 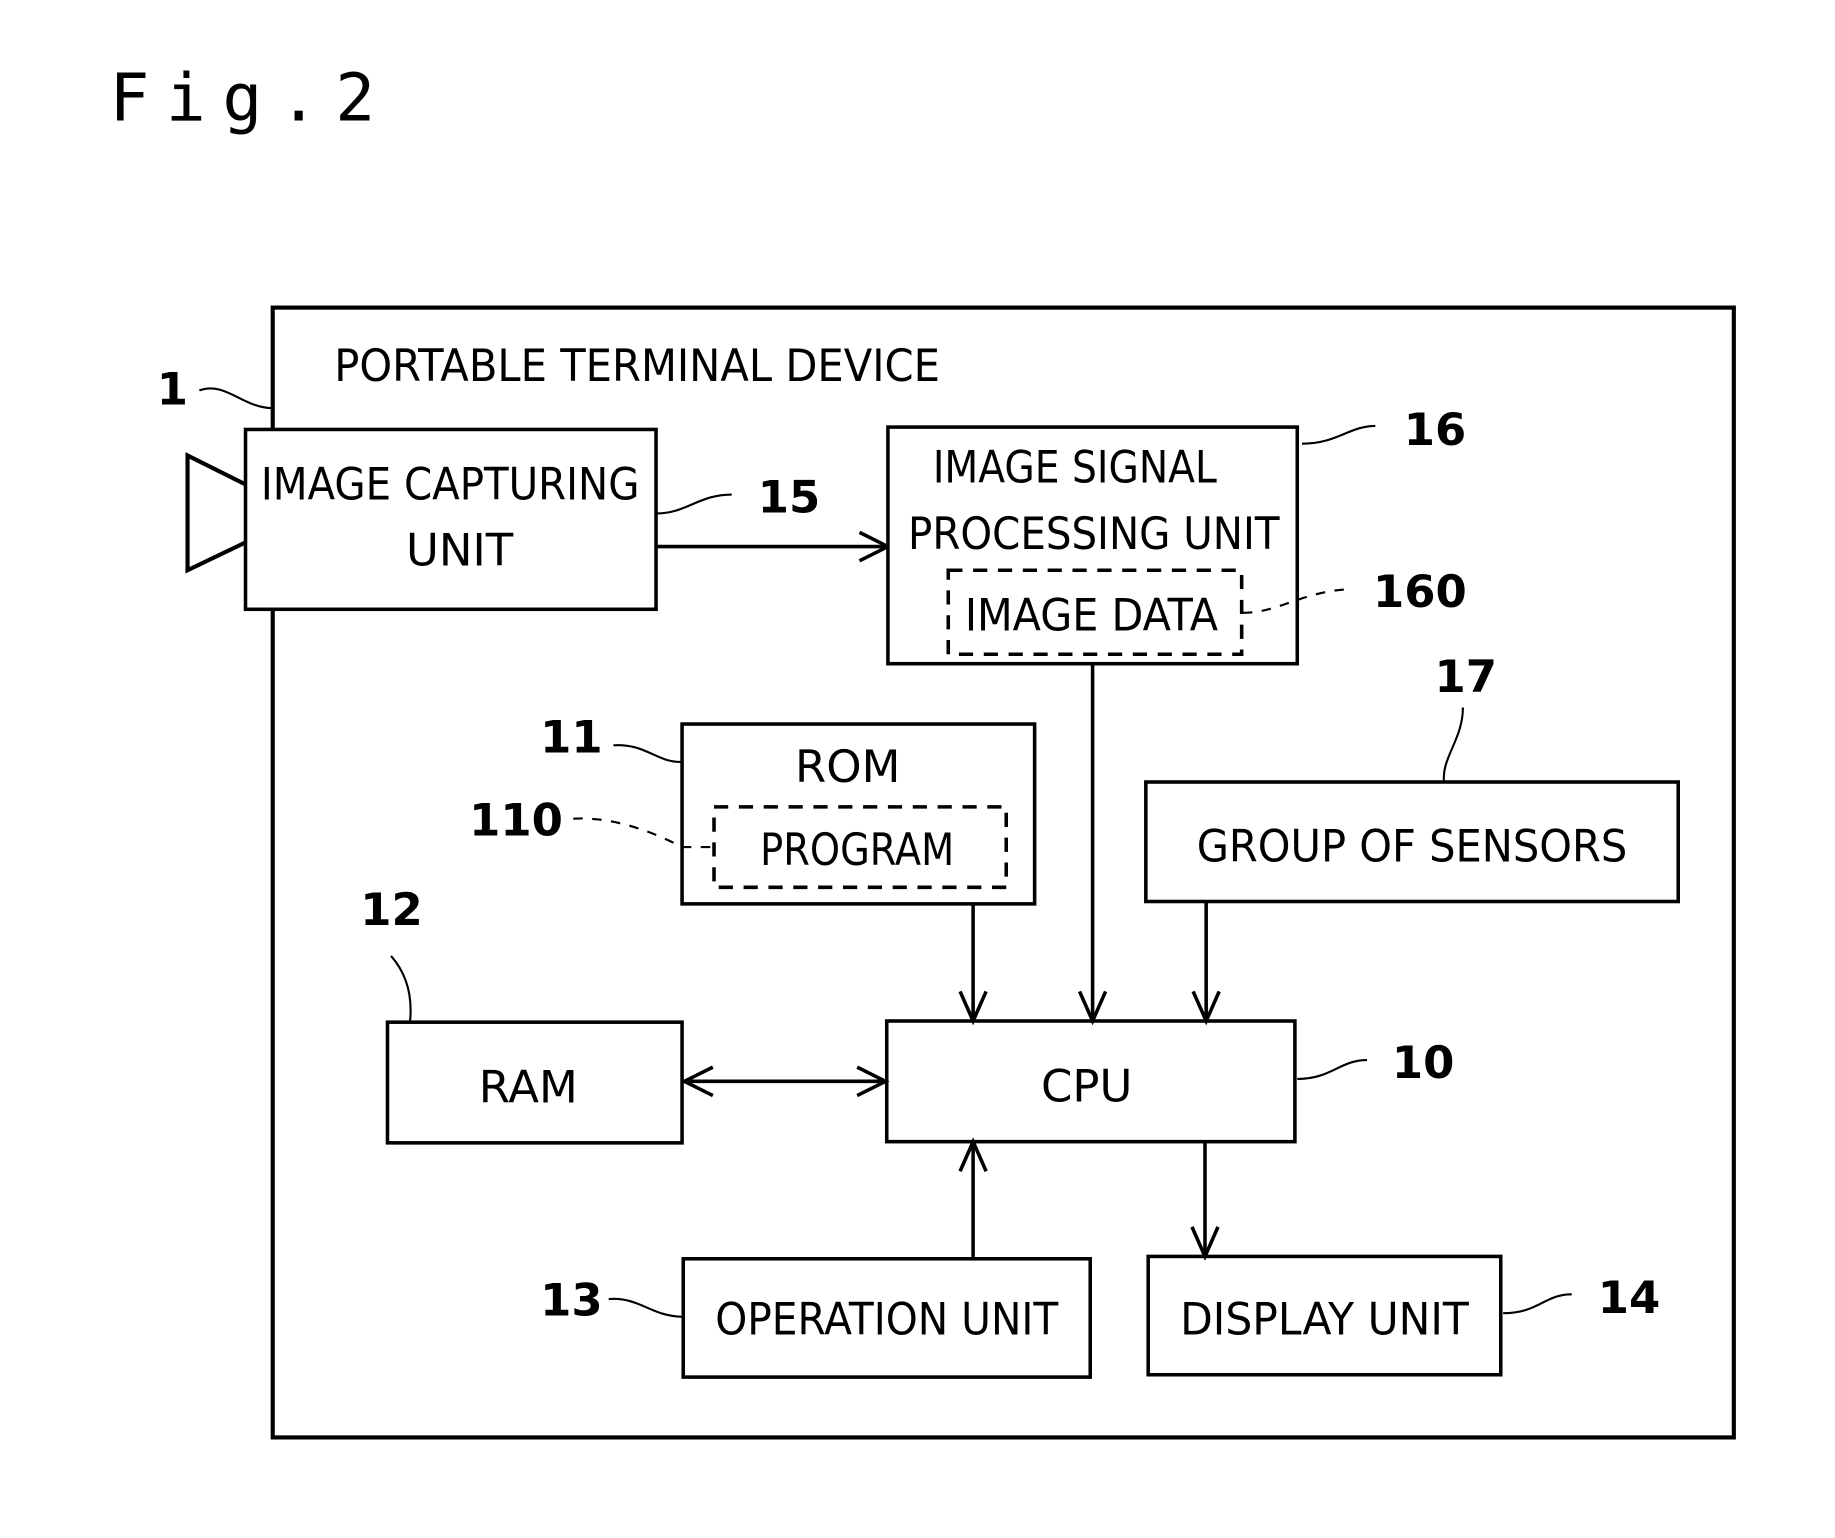 I want to click on ram-block: RAM, so click(x=534, y=1082).